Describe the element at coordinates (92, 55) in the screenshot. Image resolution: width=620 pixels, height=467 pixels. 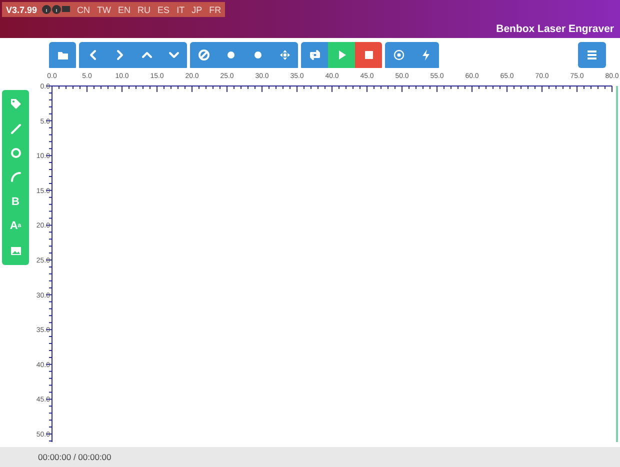
I see `chevron-left-button` at that location.